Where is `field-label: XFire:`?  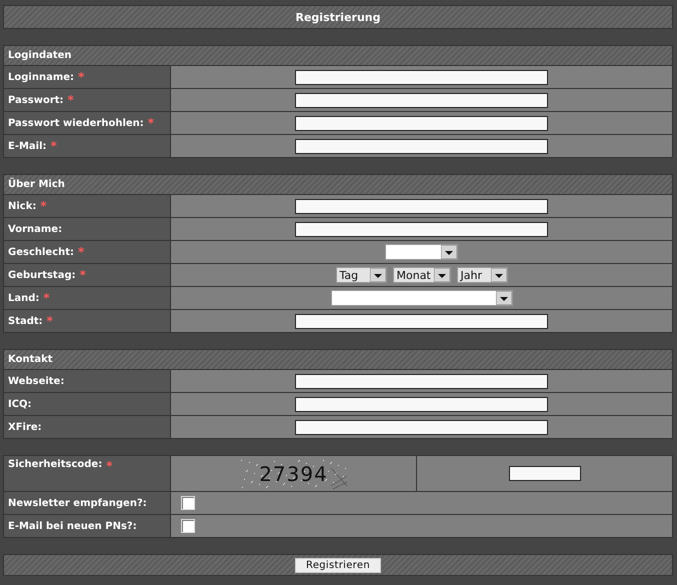
field-label: XFire: is located at coordinates (25, 427).